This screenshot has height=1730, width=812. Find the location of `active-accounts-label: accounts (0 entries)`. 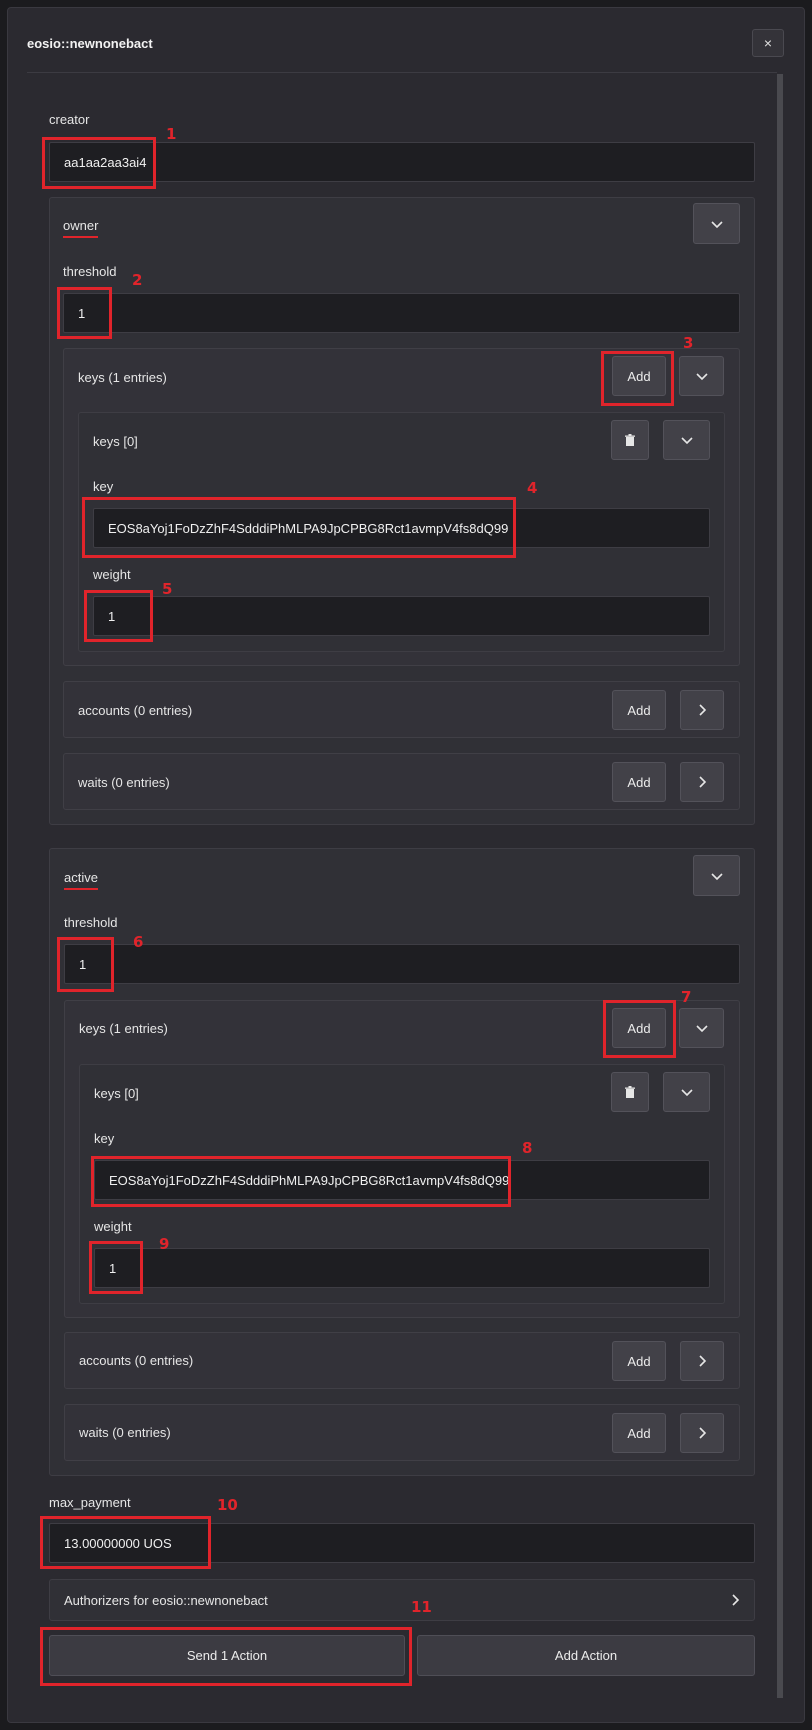

active-accounts-label: accounts (0 entries) is located at coordinates (136, 1360).